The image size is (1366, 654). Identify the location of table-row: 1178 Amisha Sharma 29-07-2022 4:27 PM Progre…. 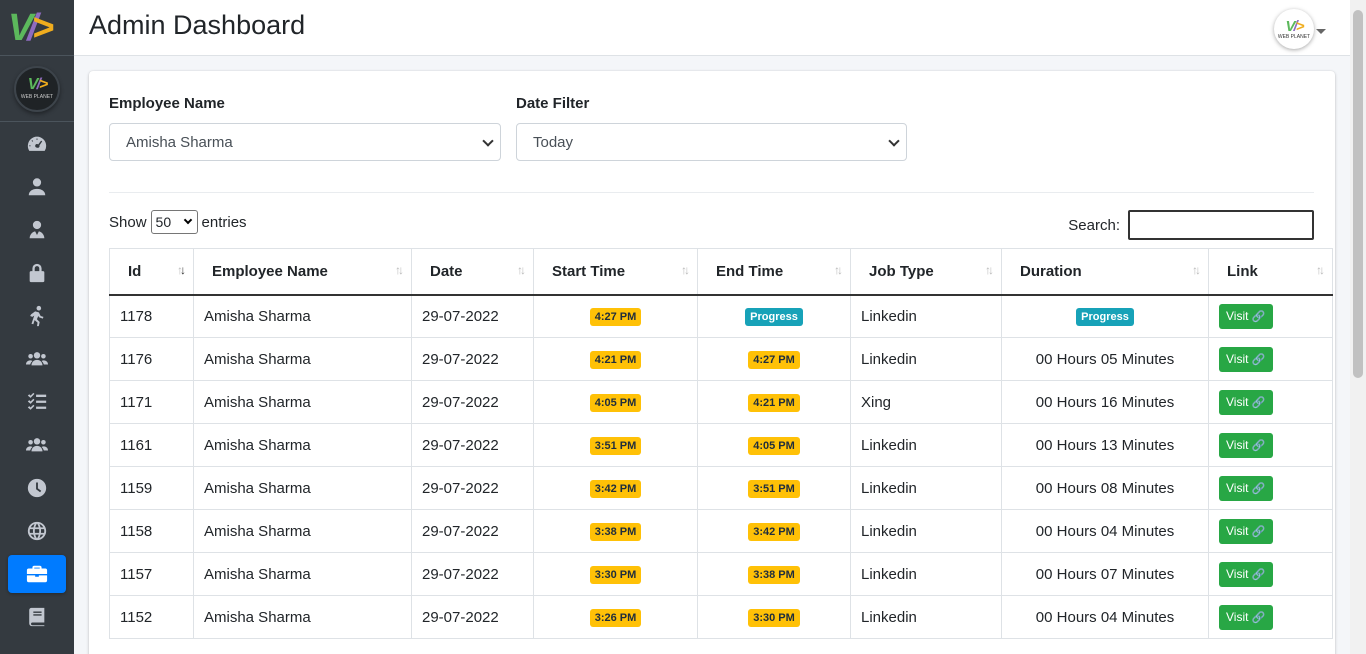
(721, 316).